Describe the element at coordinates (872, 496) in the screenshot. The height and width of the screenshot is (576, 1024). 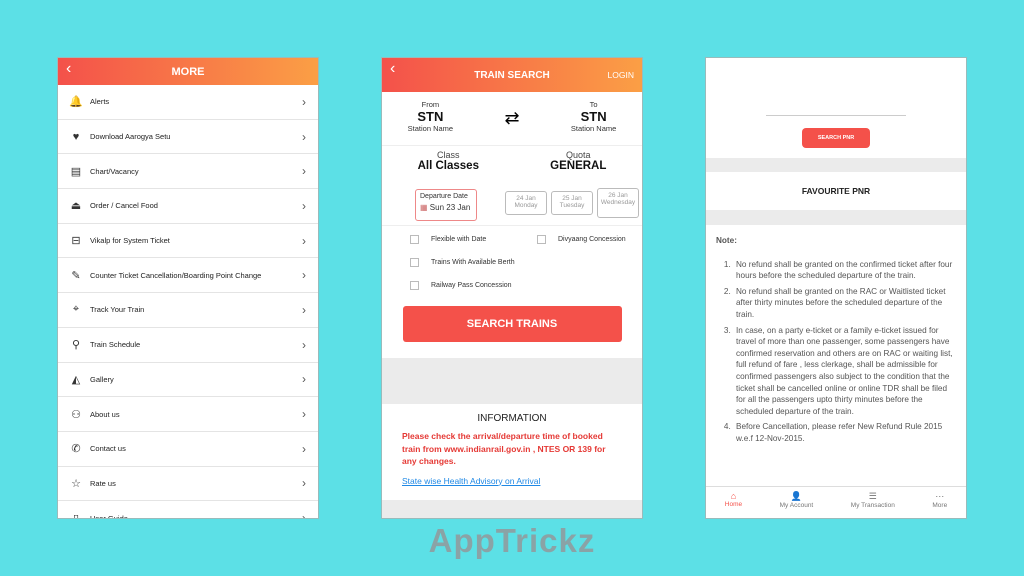
I see `list-icon: ☰` at that location.